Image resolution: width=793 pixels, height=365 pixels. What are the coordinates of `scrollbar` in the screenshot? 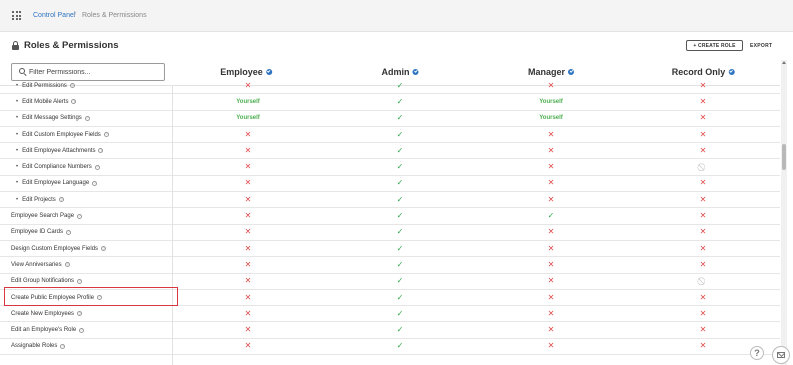 It's located at (784, 212).